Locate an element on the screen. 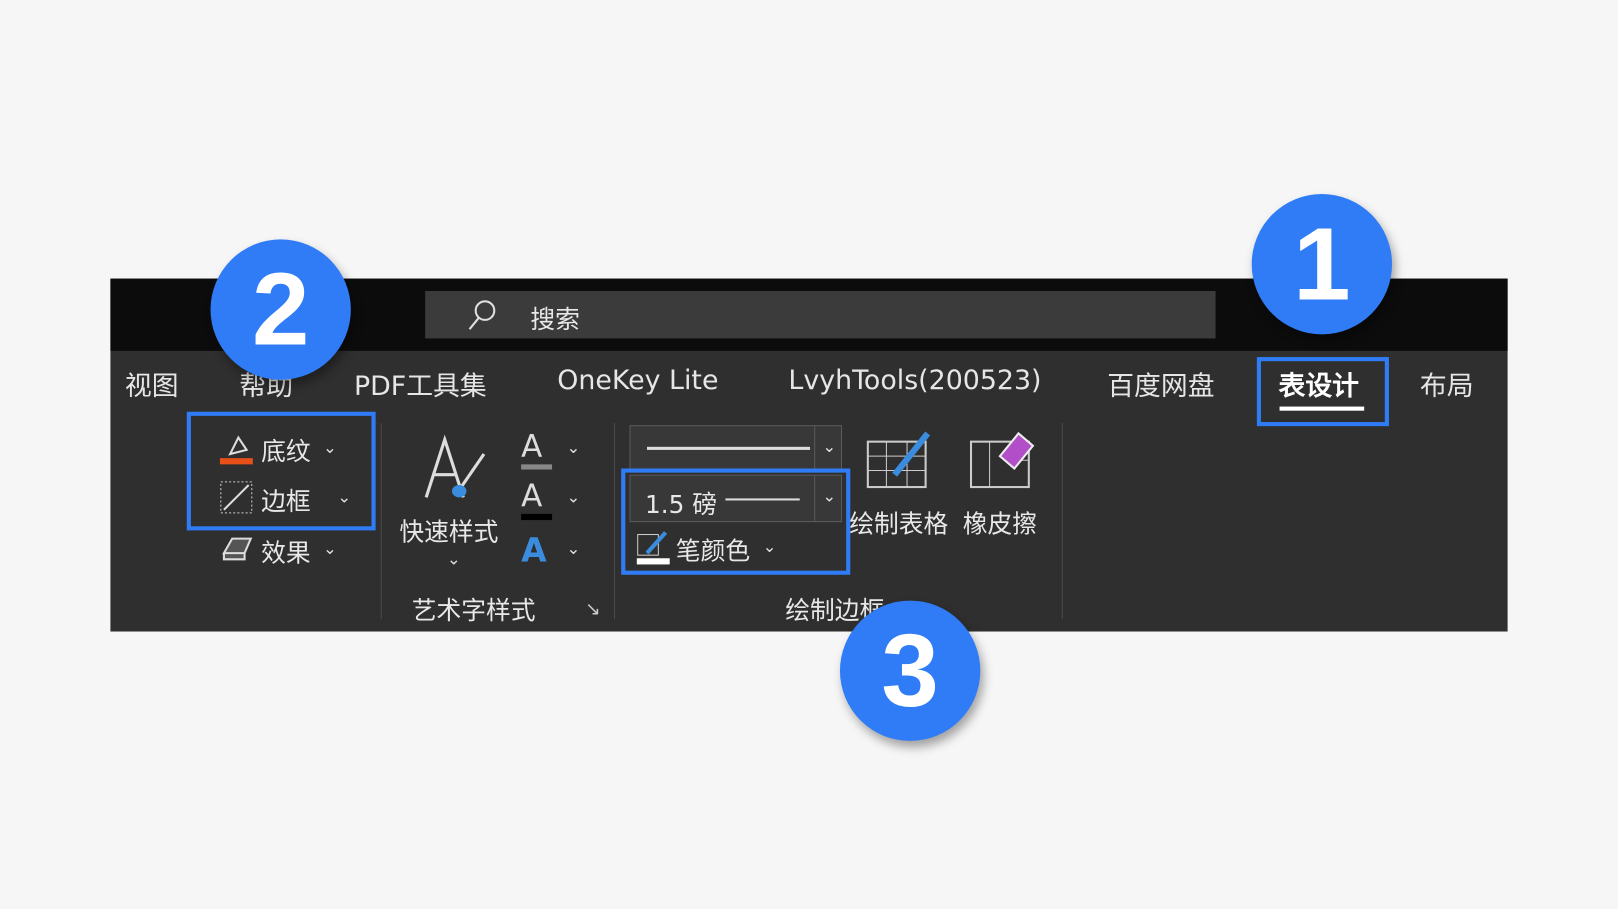  effects-label: 效果 is located at coordinates (286, 553).